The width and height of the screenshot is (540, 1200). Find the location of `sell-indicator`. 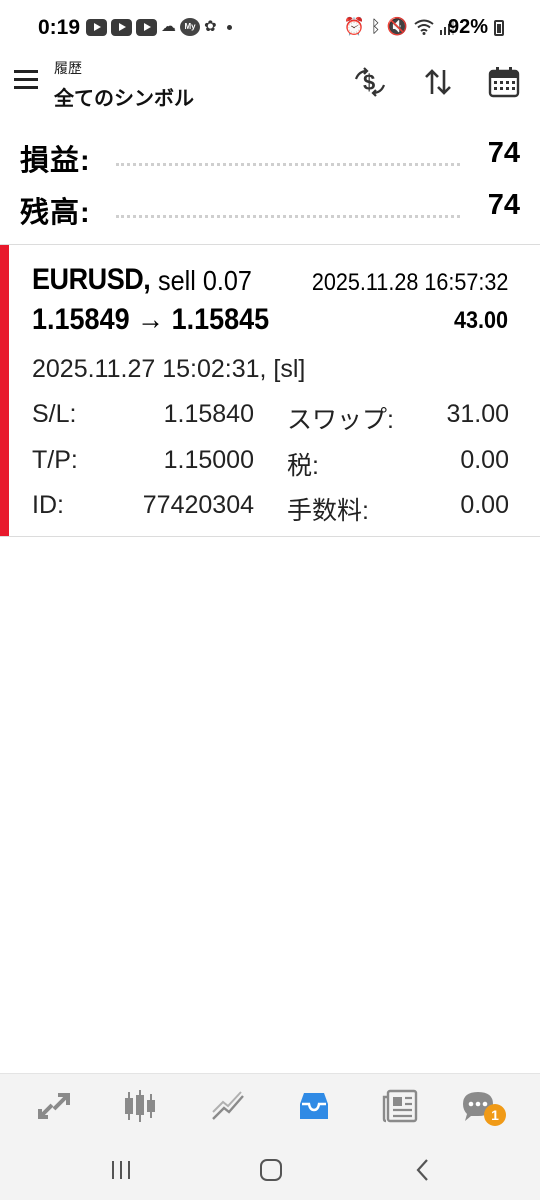

sell-indicator is located at coordinates (4, 390).